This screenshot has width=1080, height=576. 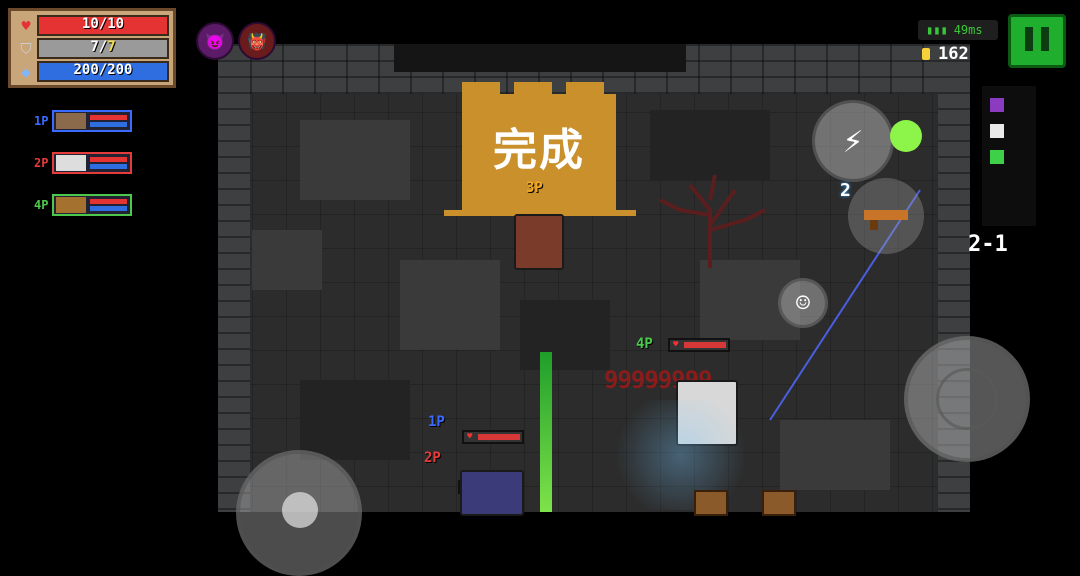 What do you see at coordinates (257, 41) in the screenshot?
I see `horned-helm-buff-icon: 👹` at bounding box center [257, 41].